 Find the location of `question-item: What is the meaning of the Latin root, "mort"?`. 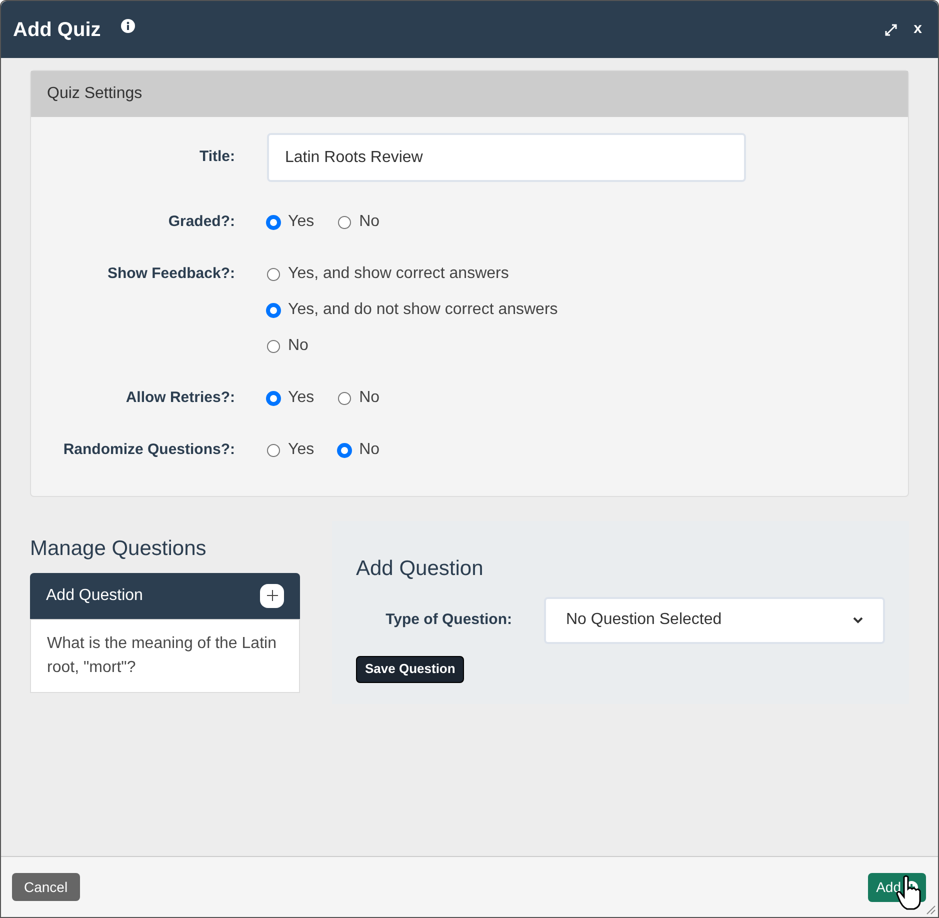

question-item: What is the meaning of the Latin root, "mort"? is located at coordinates (165, 655).